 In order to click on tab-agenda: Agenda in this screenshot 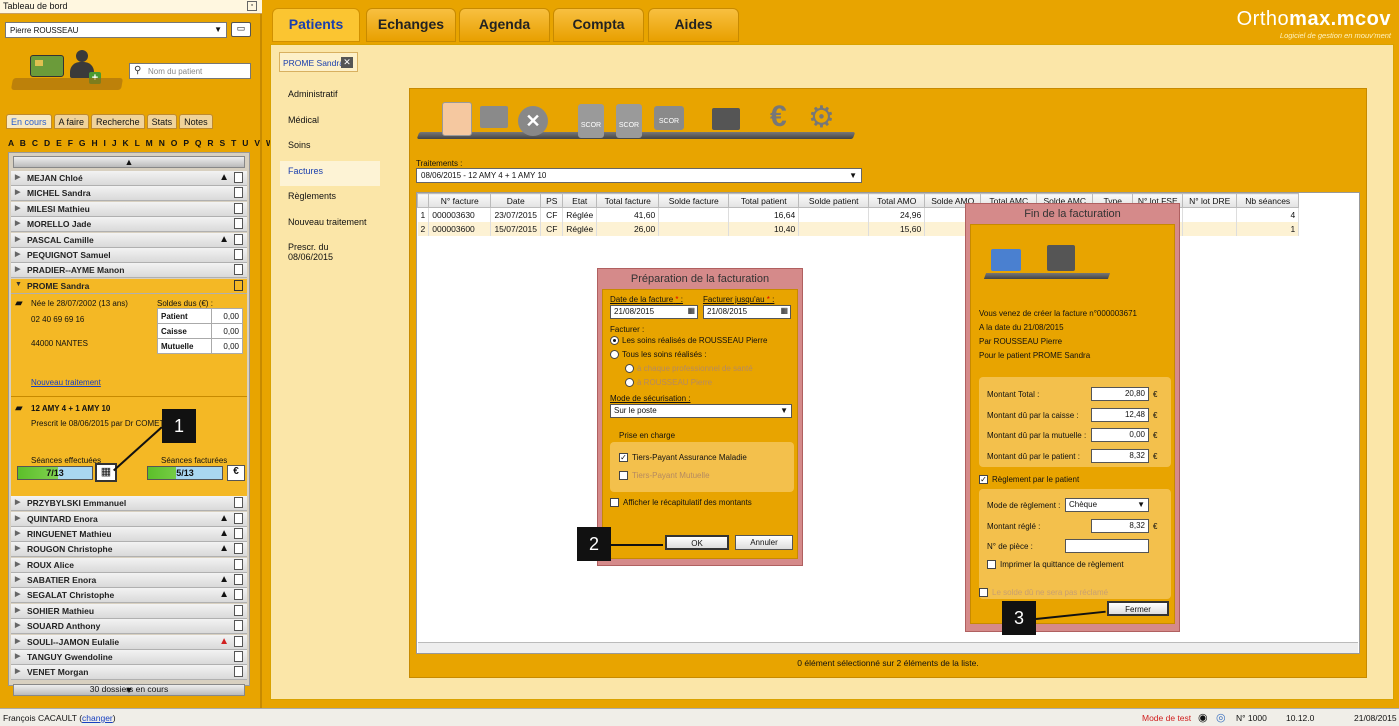, I will do `click(504, 25)`.